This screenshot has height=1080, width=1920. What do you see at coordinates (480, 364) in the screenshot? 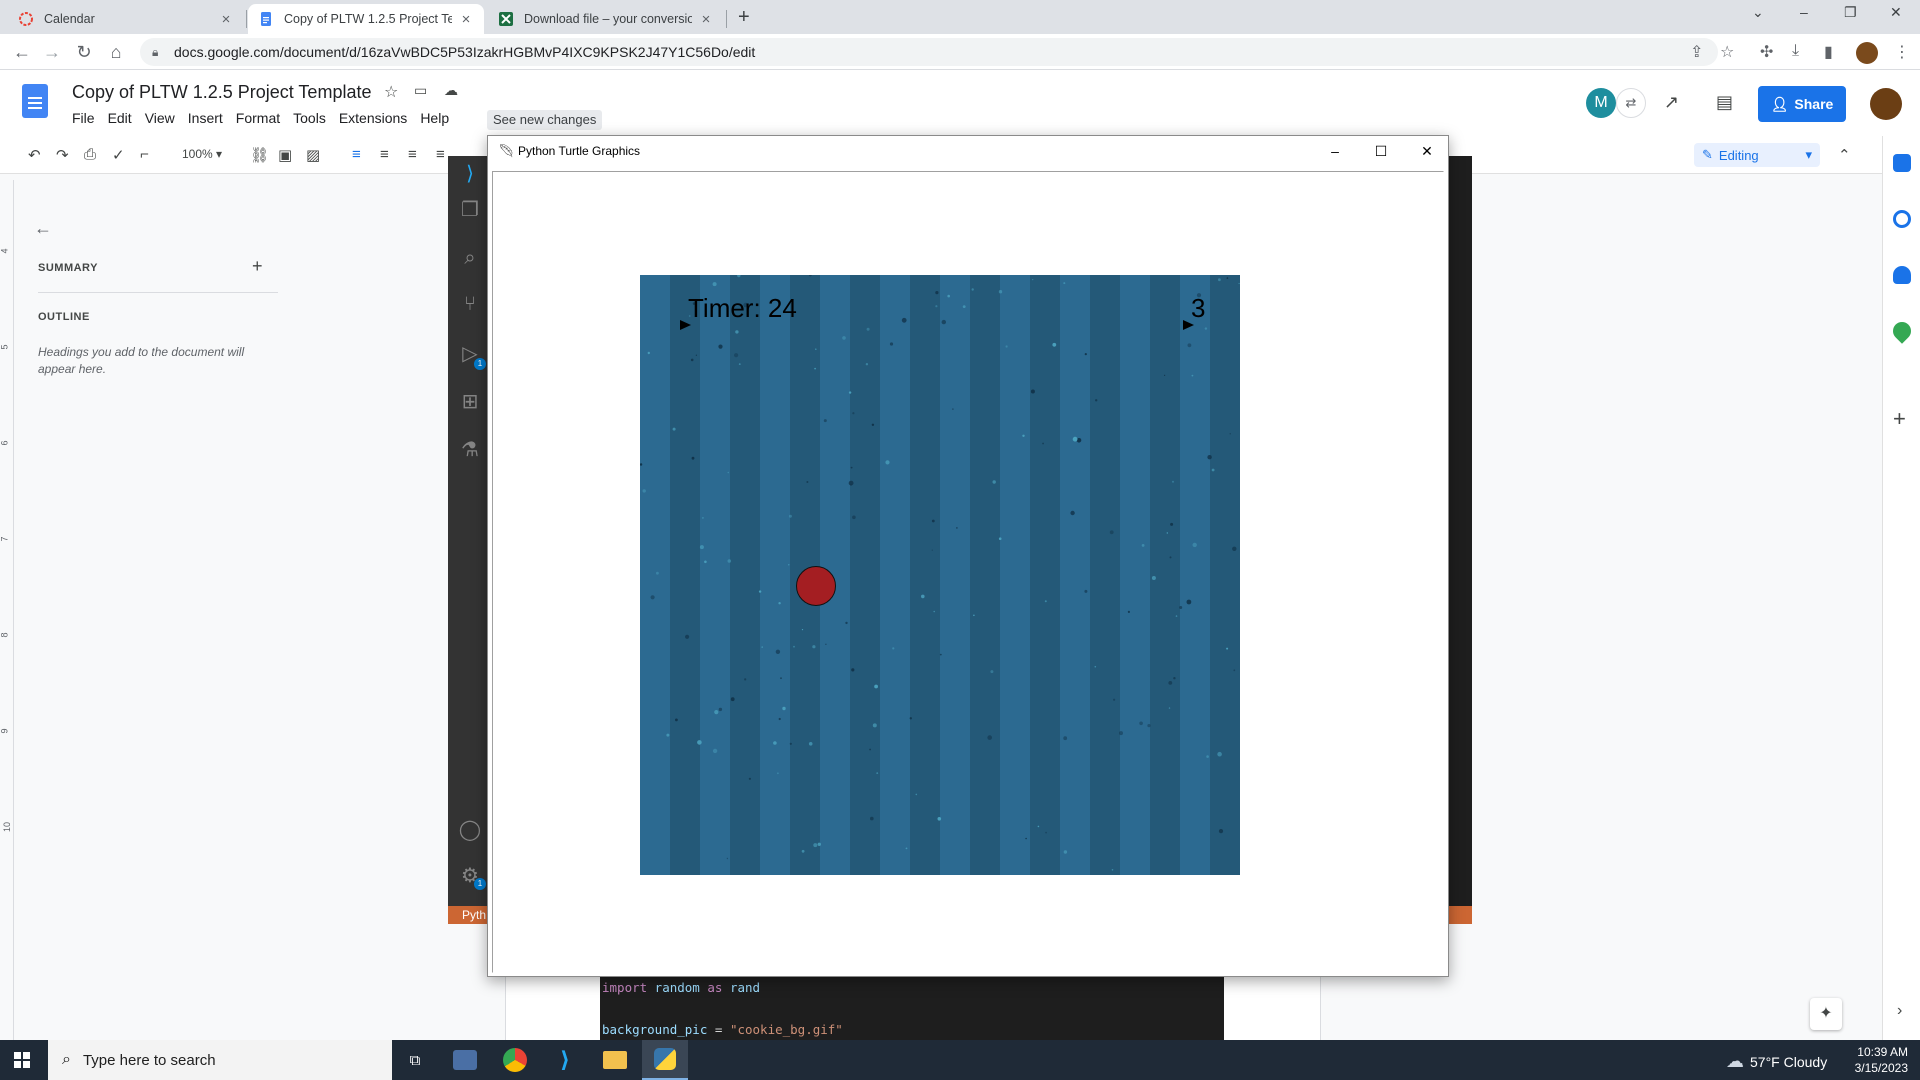
I see `run-badge: 1` at bounding box center [480, 364].